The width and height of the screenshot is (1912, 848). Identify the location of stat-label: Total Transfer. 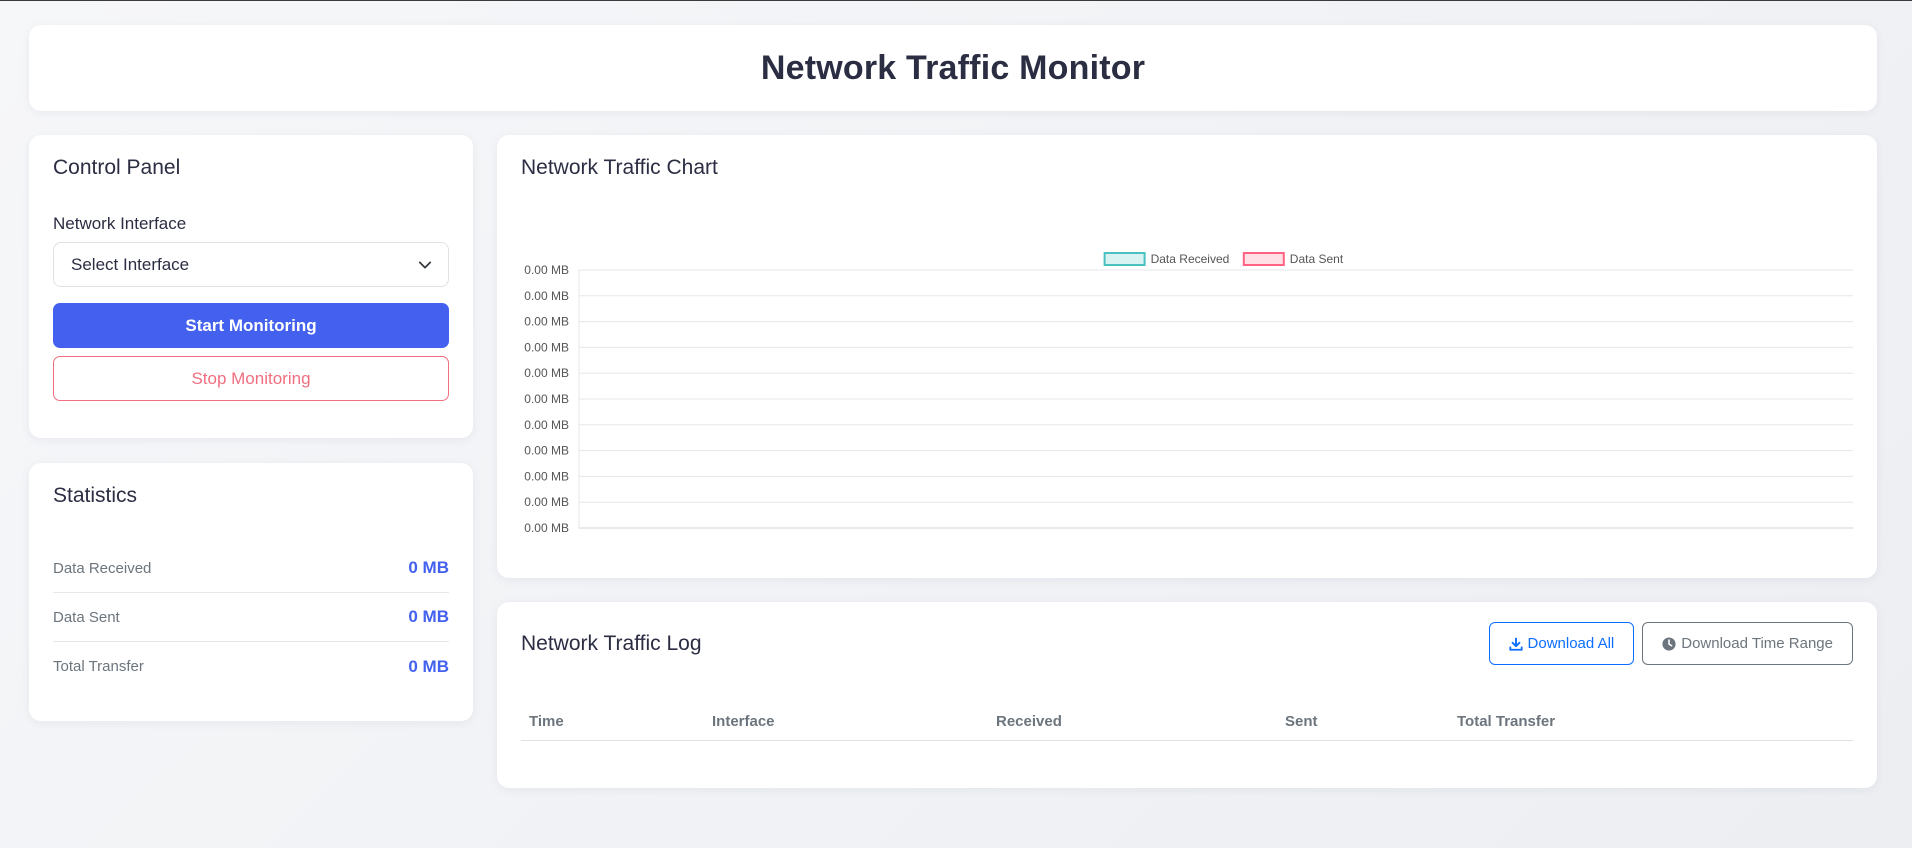
(98, 666).